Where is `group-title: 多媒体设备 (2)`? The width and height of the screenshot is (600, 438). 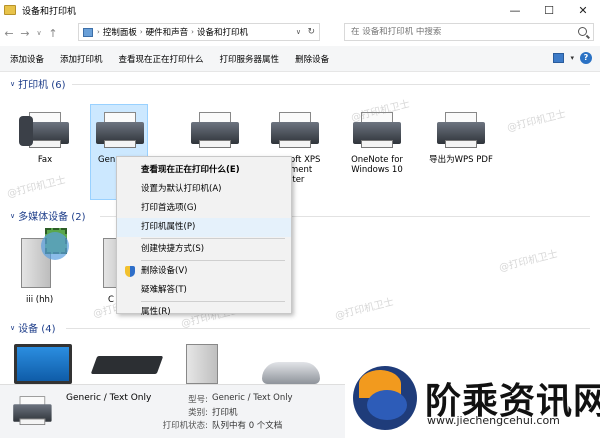 group-title: 多媒体设备 (2) is located at coordinates (52, 217).